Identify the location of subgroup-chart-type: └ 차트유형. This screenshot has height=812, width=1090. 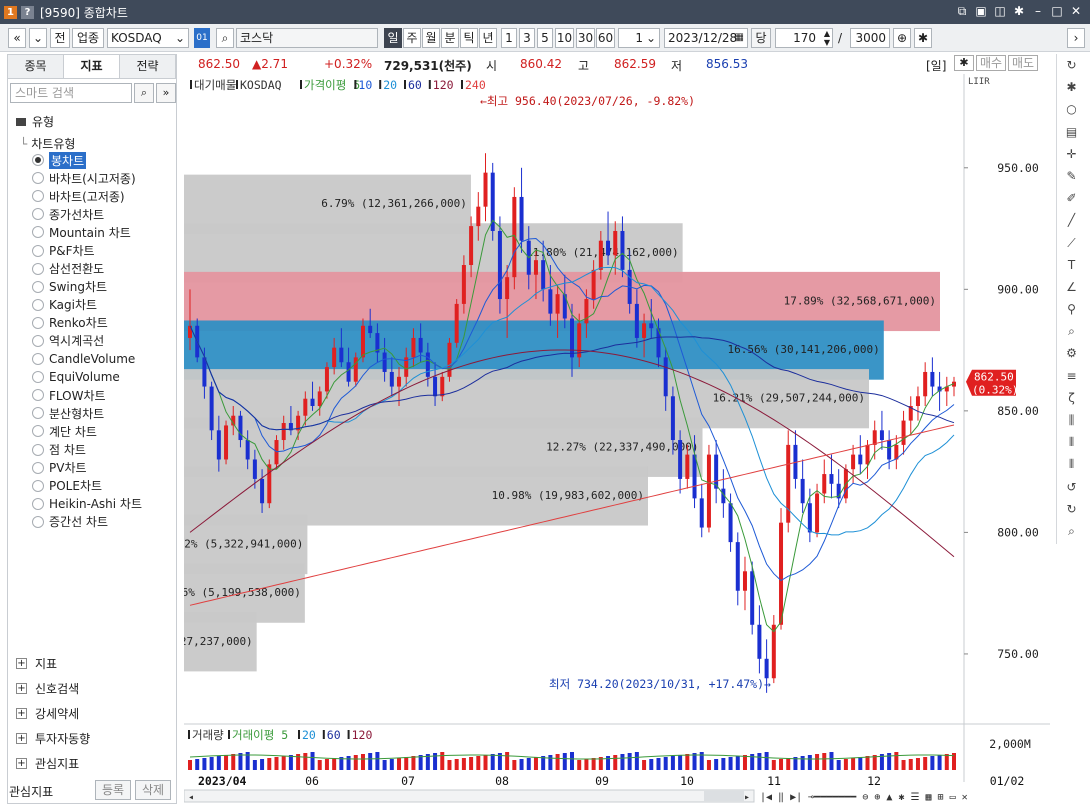
(47, 143).